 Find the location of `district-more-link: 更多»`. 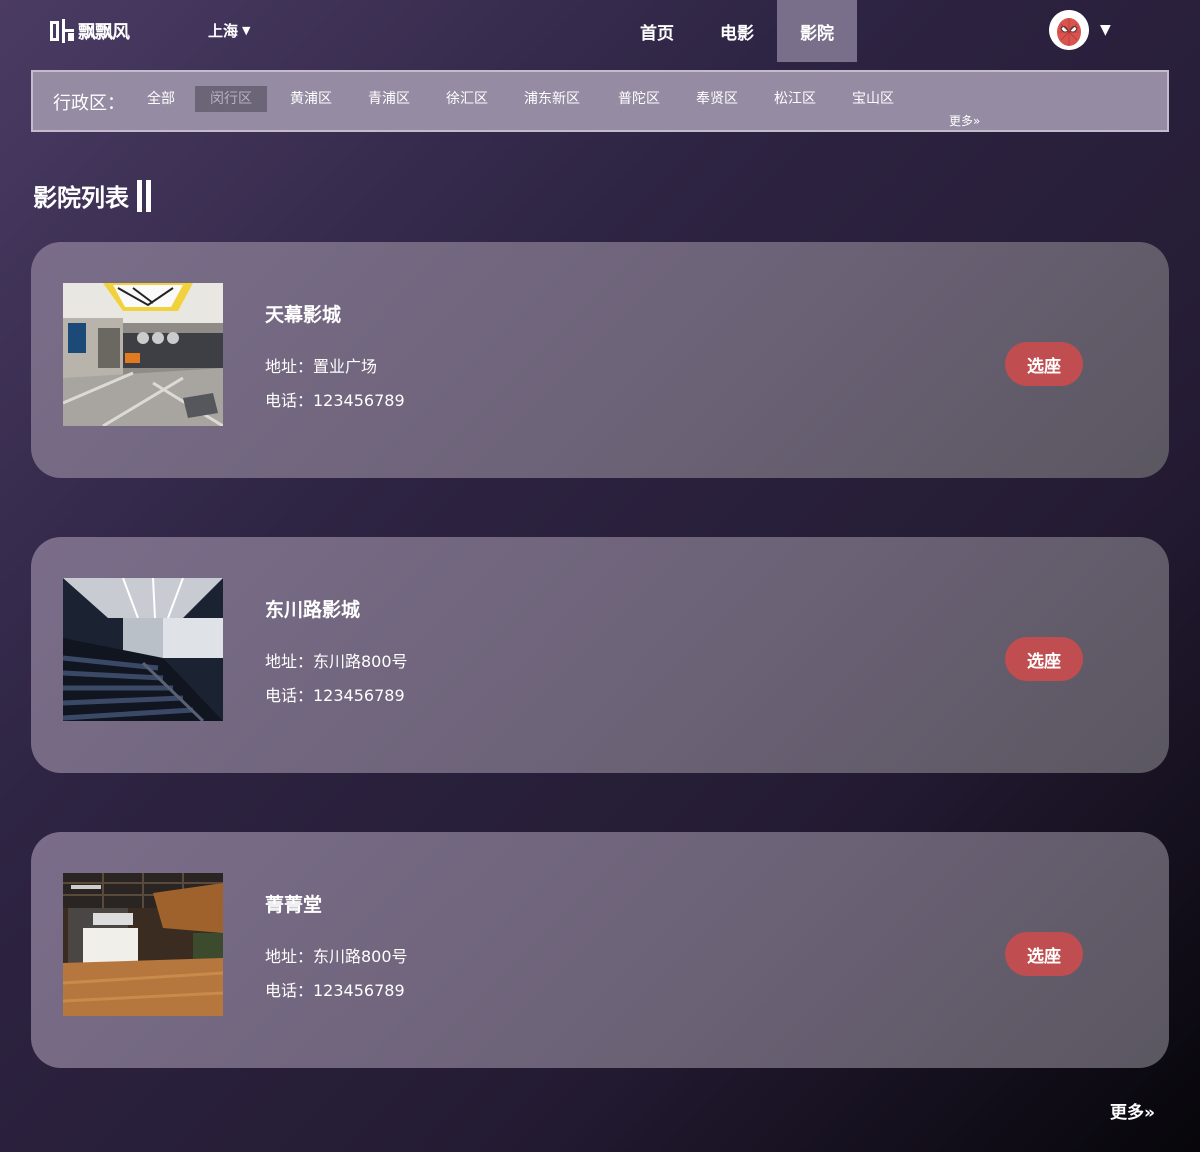

district-more-link: 更多» is located at coordinates (964, 120).